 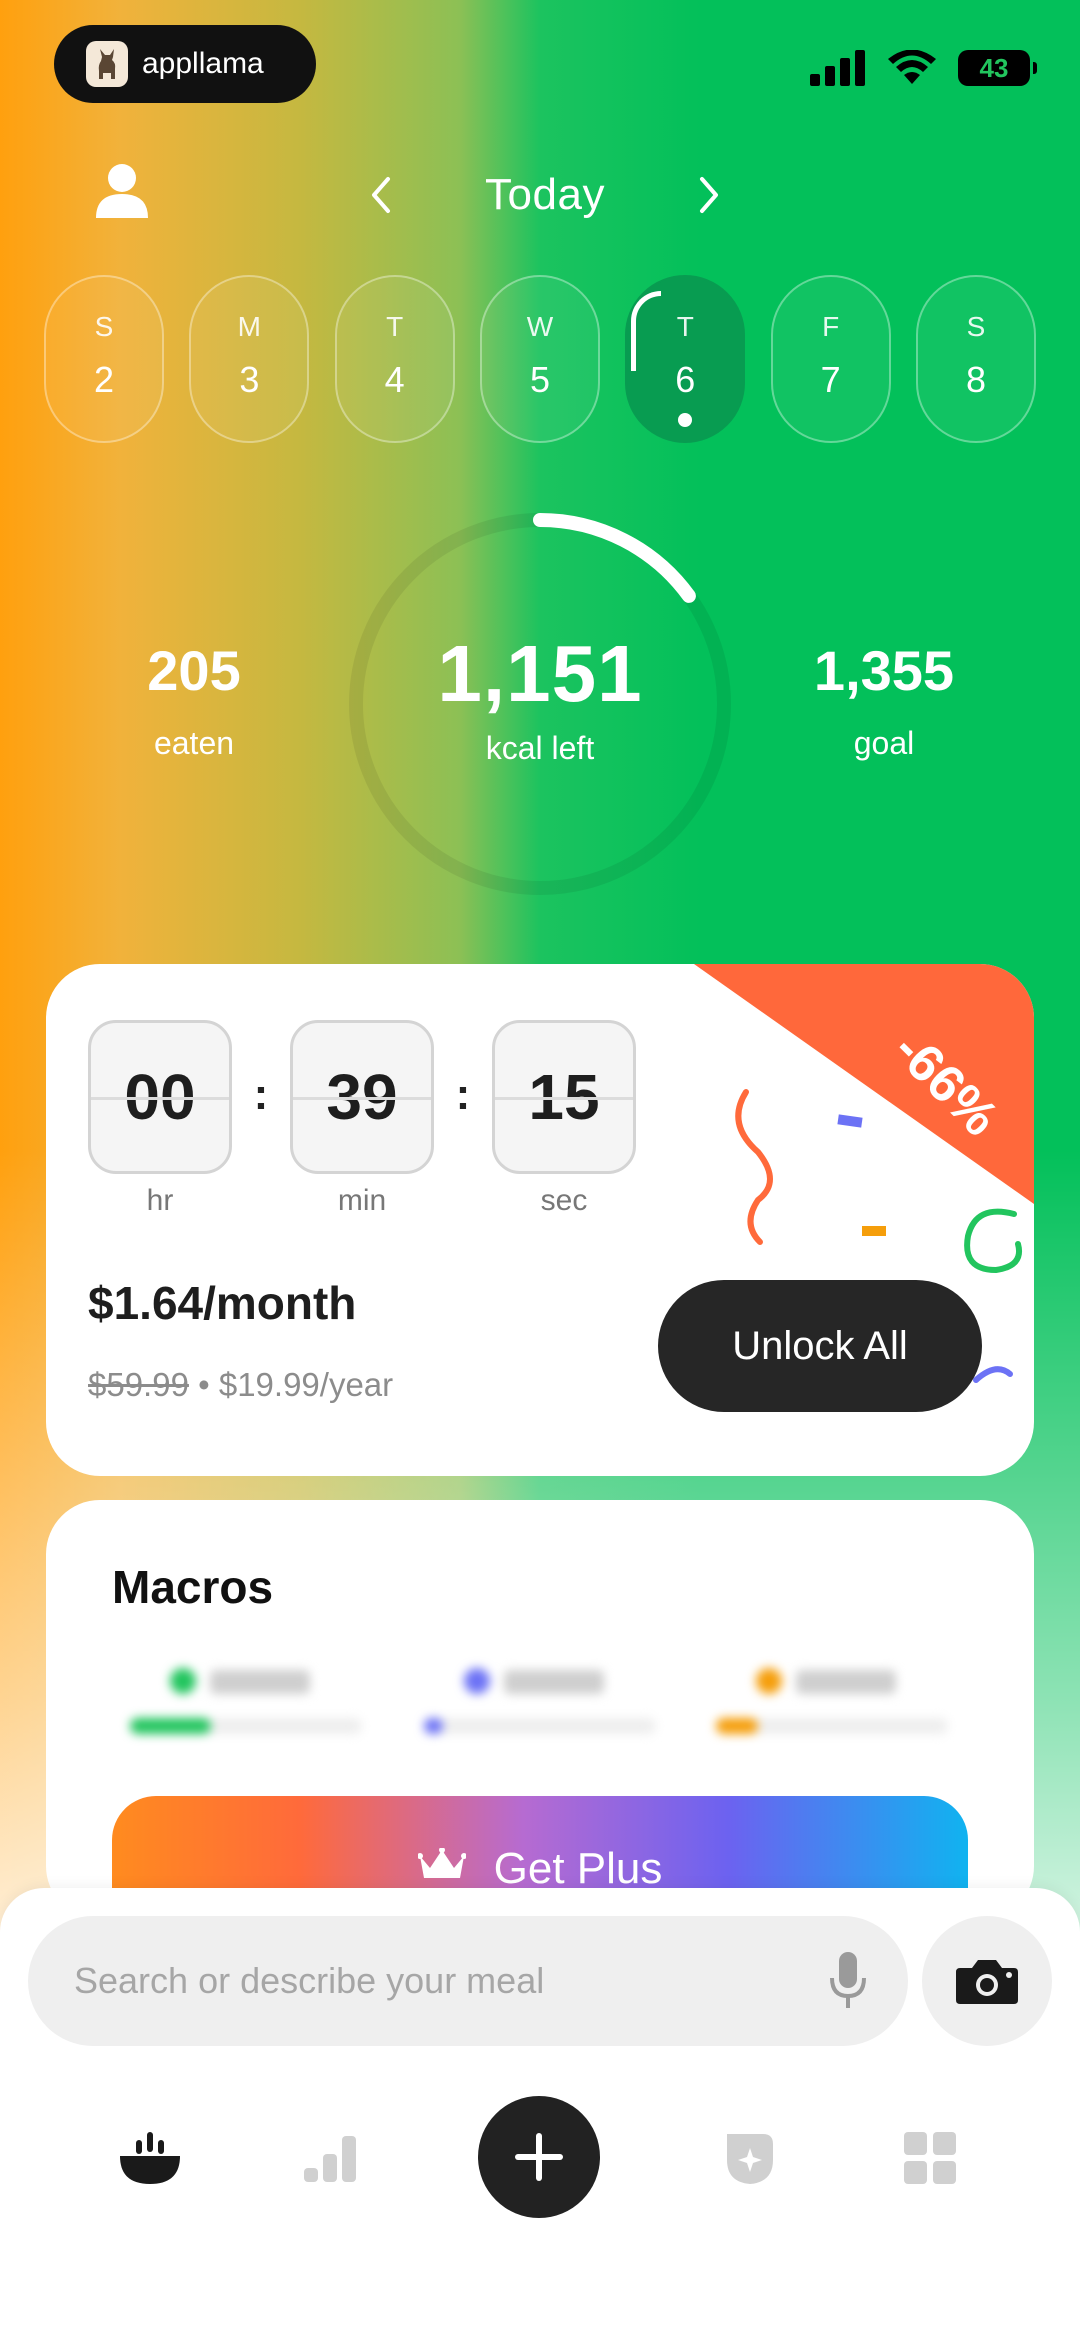 What do you see at coordinates (564, 1200) in the screenshot?
I see `timer-seconds-label: sec` at bounding box center [564, 1200].